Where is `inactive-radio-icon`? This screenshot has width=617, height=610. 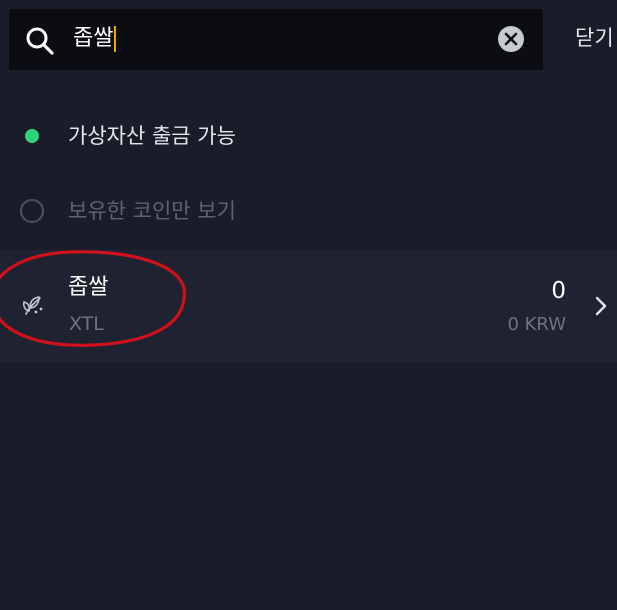
inactive-radio-icon is located at coordinates (32, 211).